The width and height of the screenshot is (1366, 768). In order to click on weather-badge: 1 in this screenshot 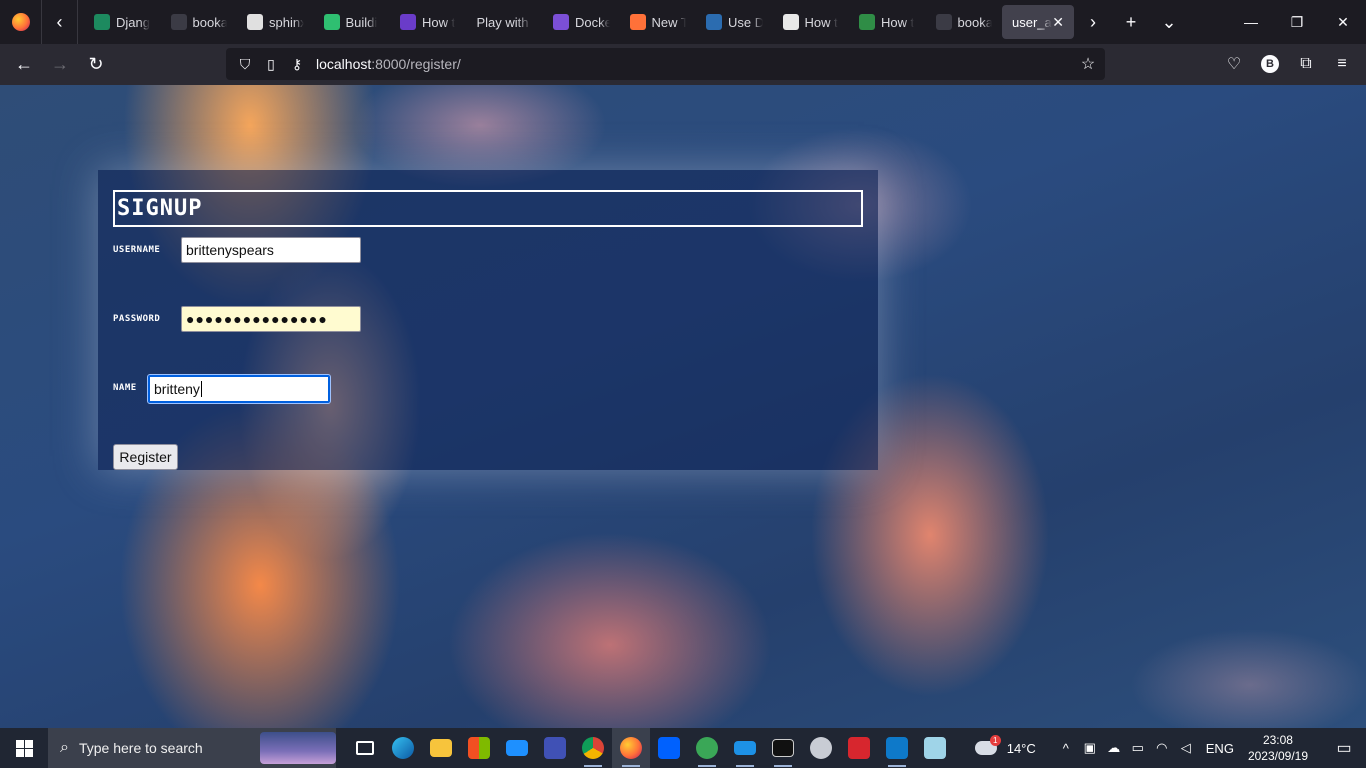, I will do `click(995, 740)`.